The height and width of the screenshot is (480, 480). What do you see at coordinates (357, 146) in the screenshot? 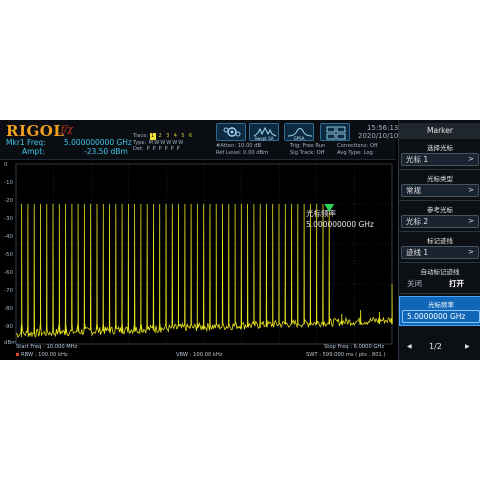
I see `corrections-readout: Corrections: Off` at bounding box center [357, 146].